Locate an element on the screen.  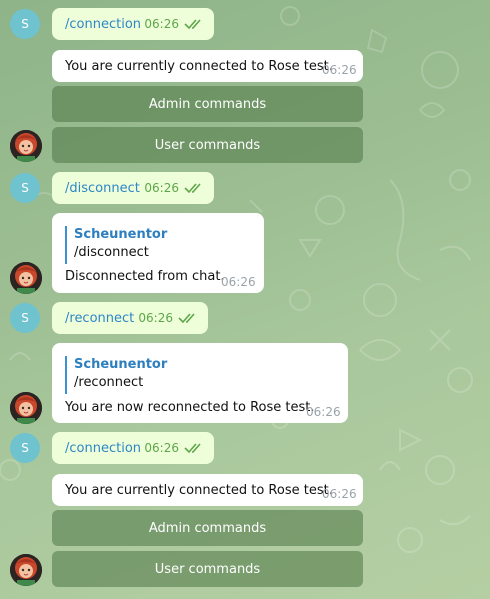
outgoing-message: /disconnect 06:26 is located at coordinates (133, 188).